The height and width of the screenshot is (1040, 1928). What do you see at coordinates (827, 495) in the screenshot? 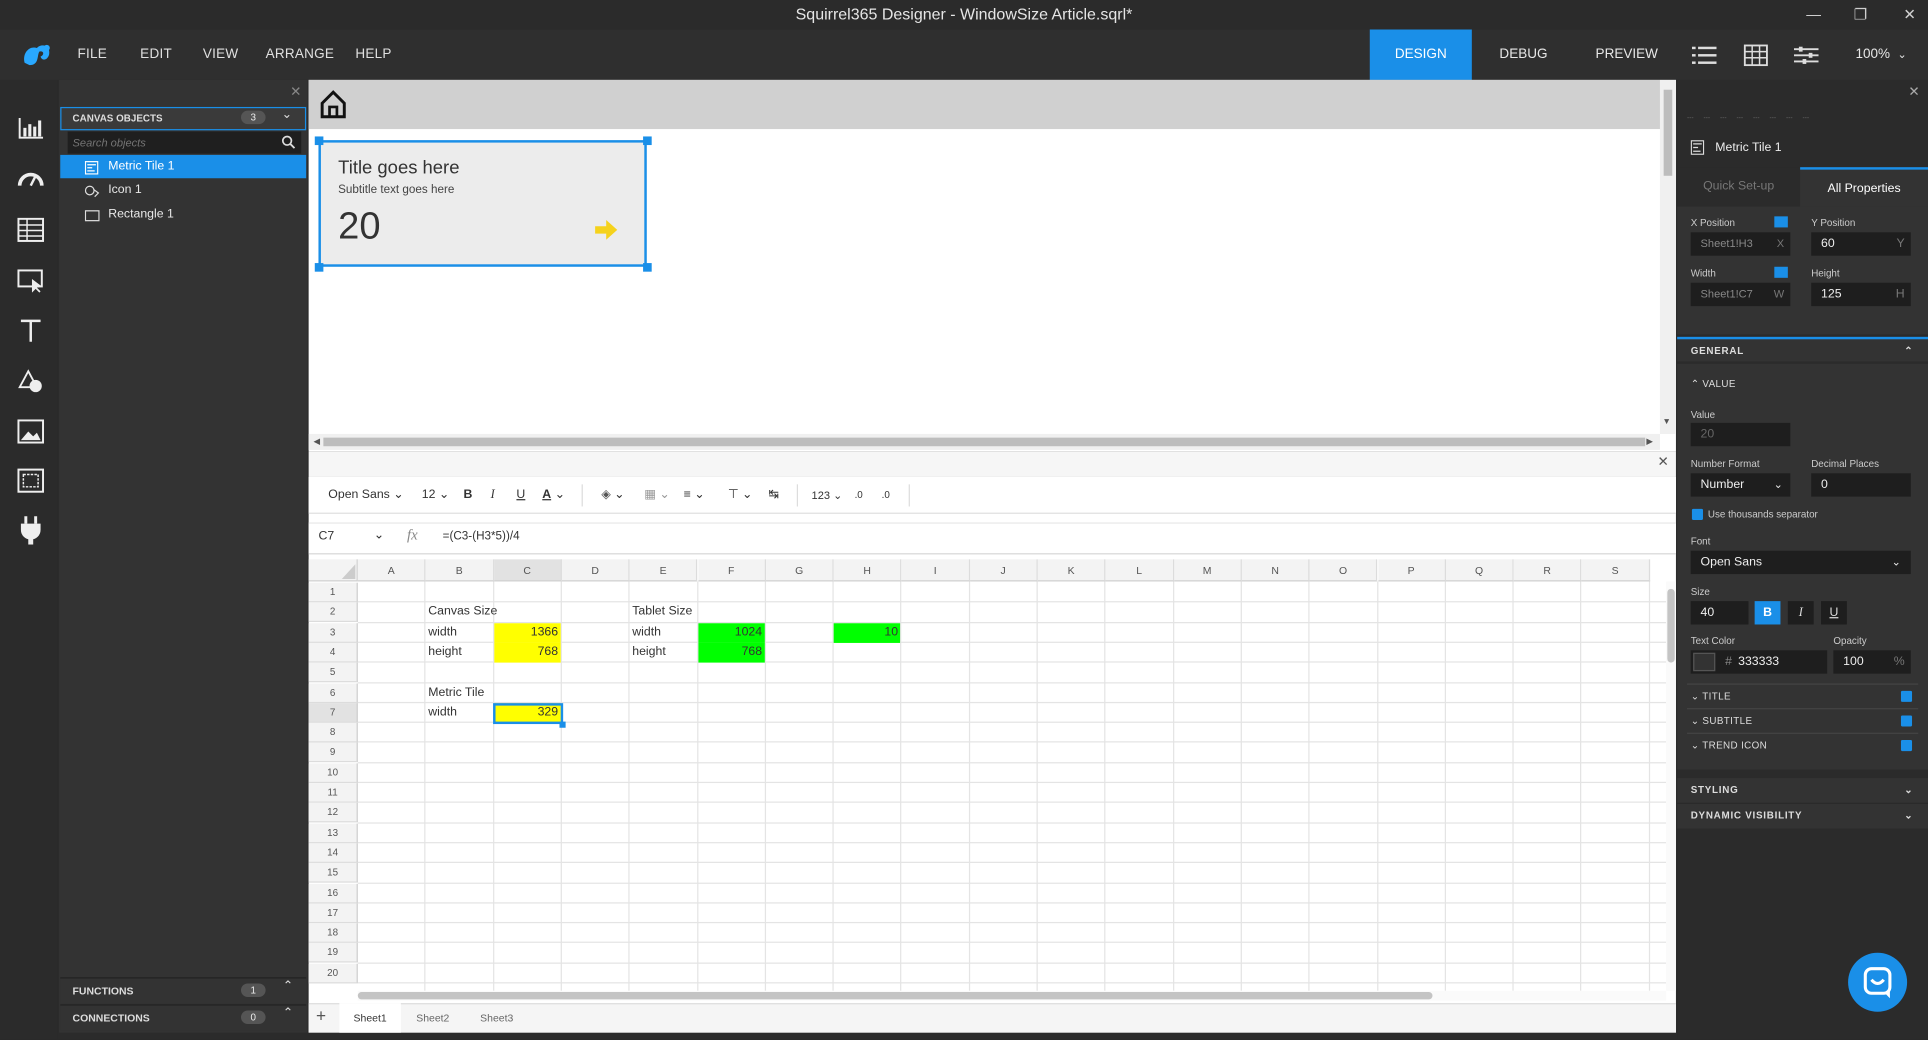
I see `number-format-select: 123 ⌄` at bounding box center [827, 495].